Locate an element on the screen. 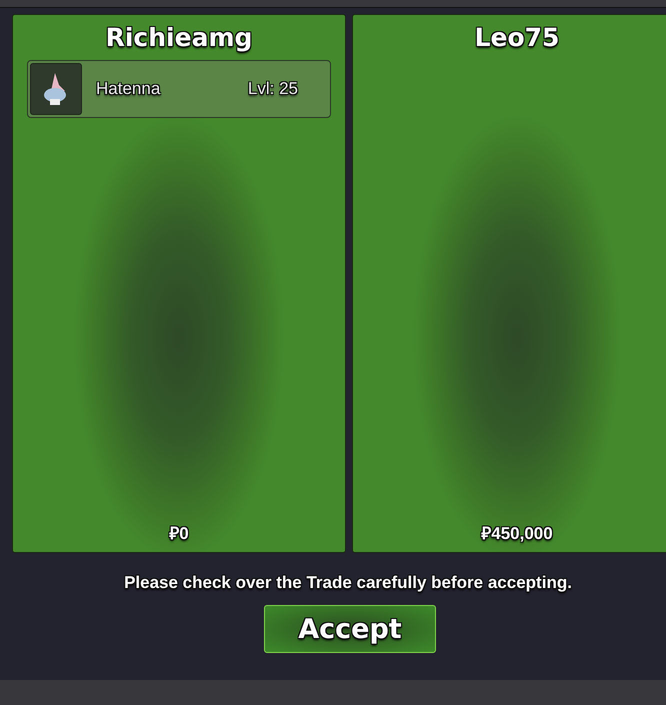 The height and width of the screenshot is (705, 666). player-name: Richieamg is located at coordinates (179, 37).